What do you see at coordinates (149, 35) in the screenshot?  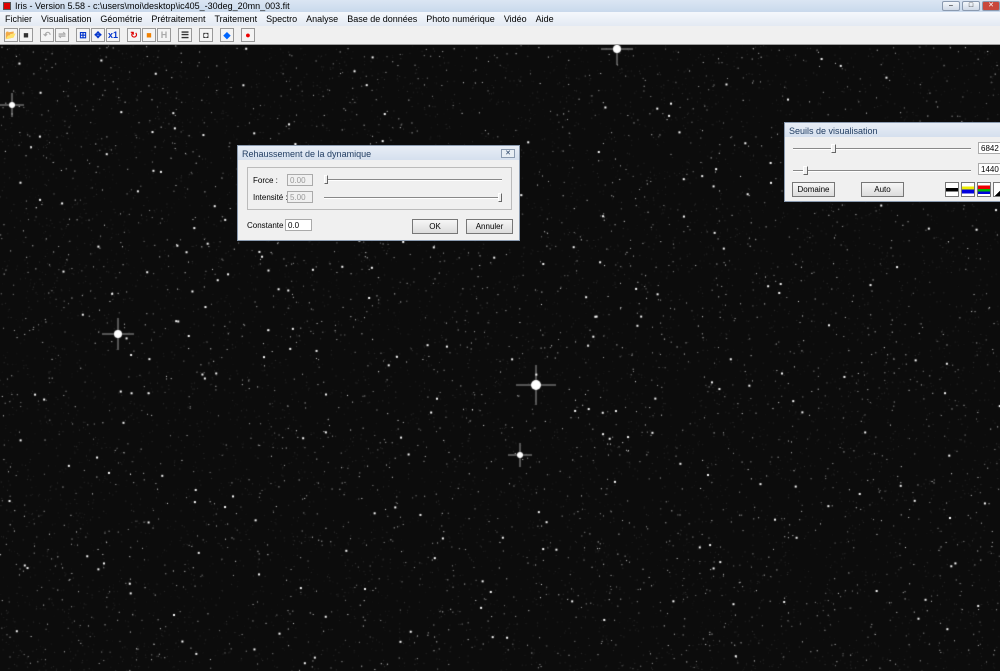 I see `square-button: ■` at bounding box center [149, 35].